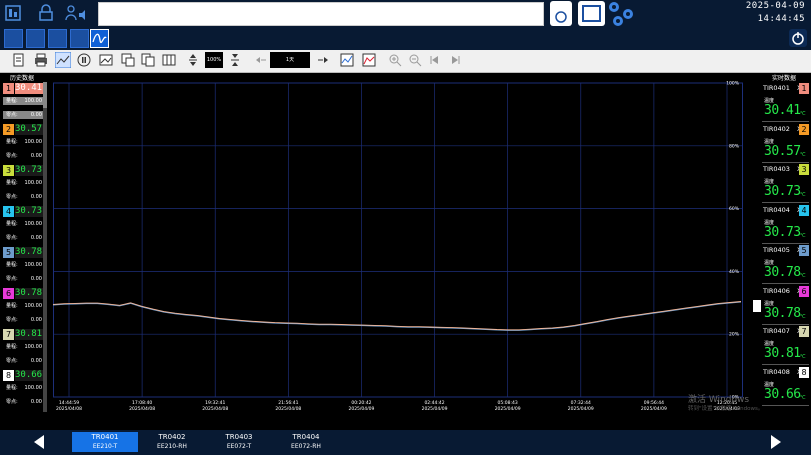 The width and height of the screenshot is (811, 455). I want to click on scroll-left-icon, so click(261, 60).